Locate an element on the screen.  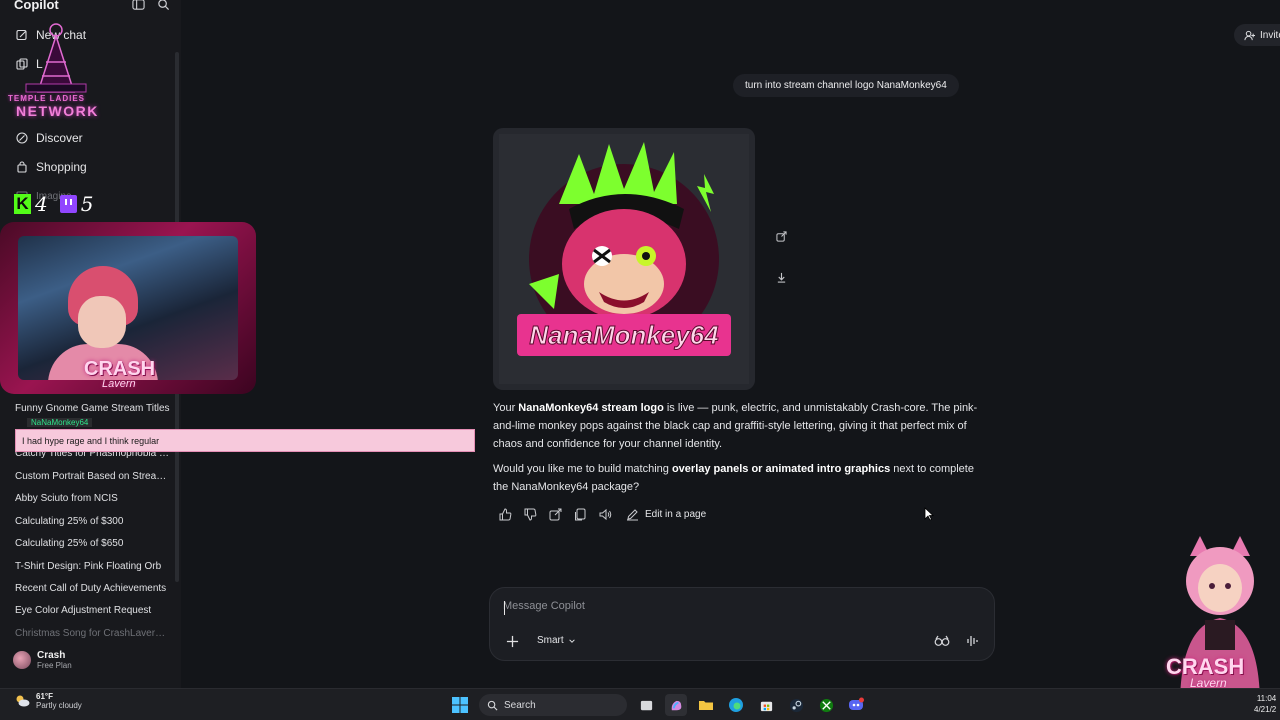
xbox-button is located at coordinates (826, 705).